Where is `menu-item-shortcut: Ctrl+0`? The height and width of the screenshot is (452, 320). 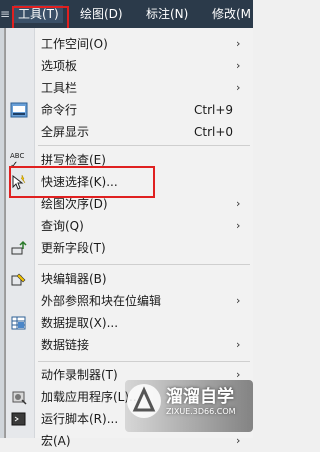
menu-item-shortcut: Ctrl+0 is located at coordinates (214, 132).